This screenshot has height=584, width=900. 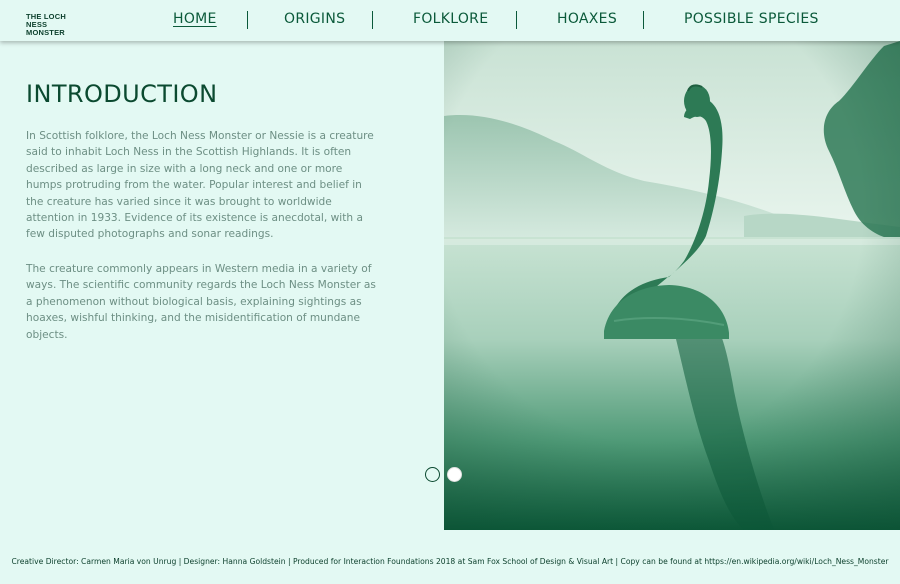 What do you see at coordinates (45, 32) in the screenshot?
I see `logo-line-2: MONSTER` at bounding box center [45, 32].